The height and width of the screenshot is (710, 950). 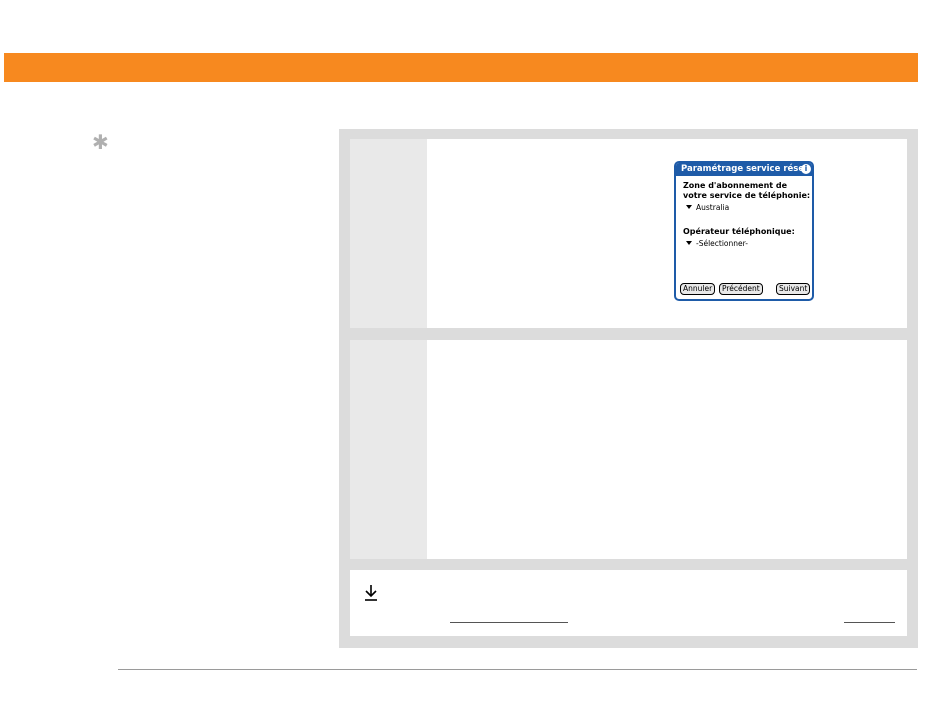 What do you see at coordinates (806, 169) in the screenshot?
I see `info-icon: i` at bounding box center [806, 169].